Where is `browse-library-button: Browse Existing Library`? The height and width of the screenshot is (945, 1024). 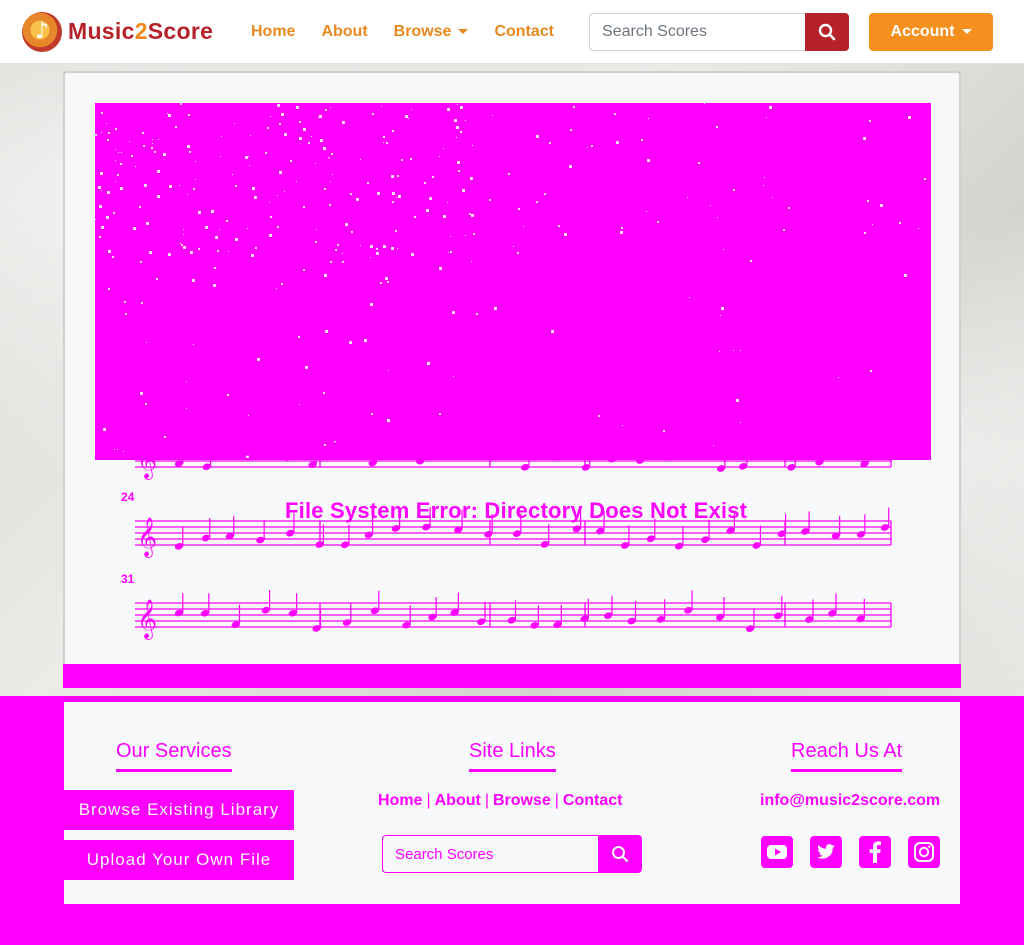
browse-library-button: Browse Existing Library is located at coordinates (179, 810).